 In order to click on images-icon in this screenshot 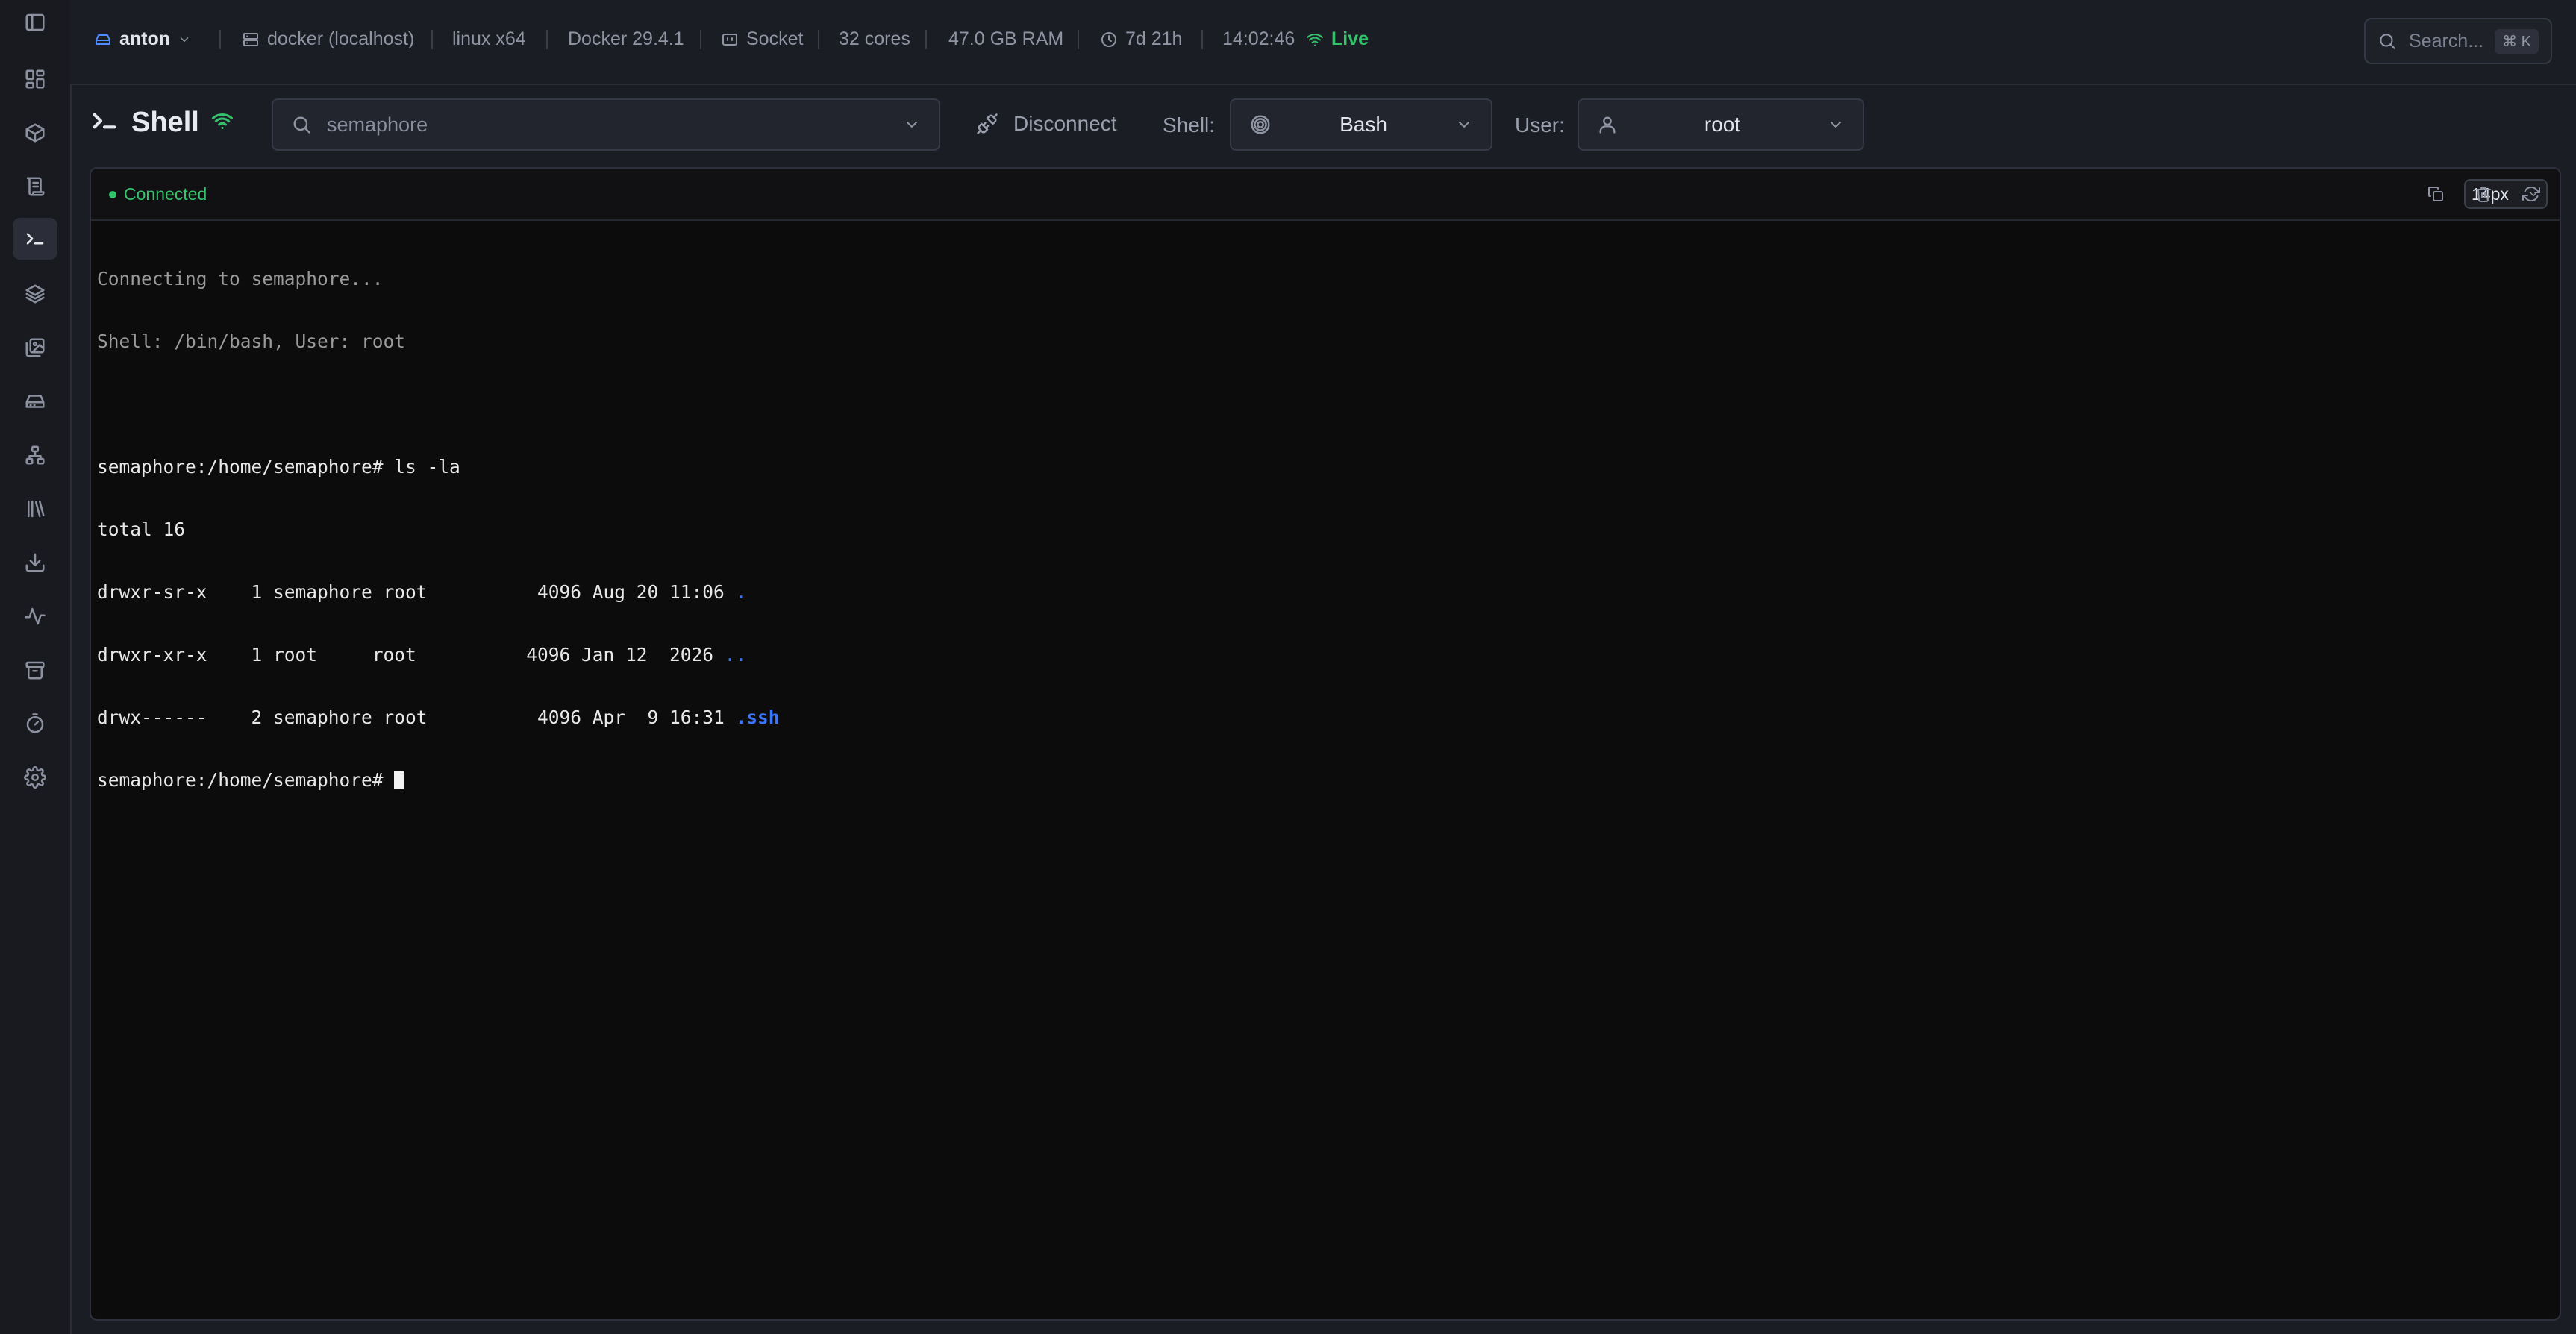, I will do `click(35, 348)`.